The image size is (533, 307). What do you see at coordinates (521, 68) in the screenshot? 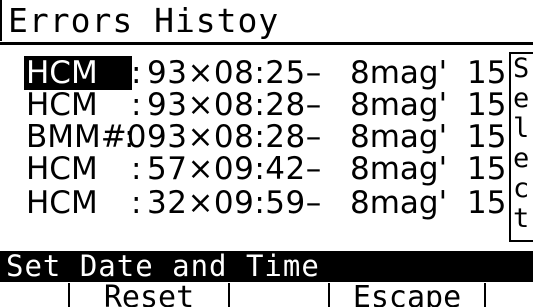
I see `side-letter: S` at bounding box center [521, 68].